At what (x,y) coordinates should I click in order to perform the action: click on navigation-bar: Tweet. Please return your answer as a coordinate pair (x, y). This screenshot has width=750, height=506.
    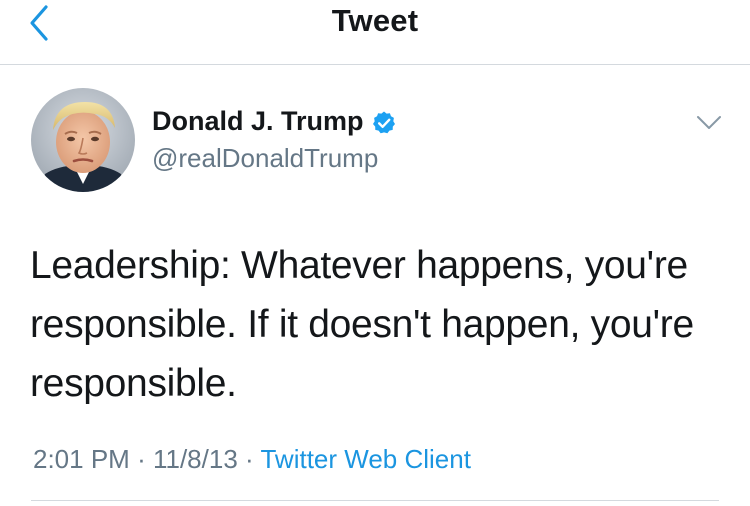
    Looking at the image, I should click on (375, 32).